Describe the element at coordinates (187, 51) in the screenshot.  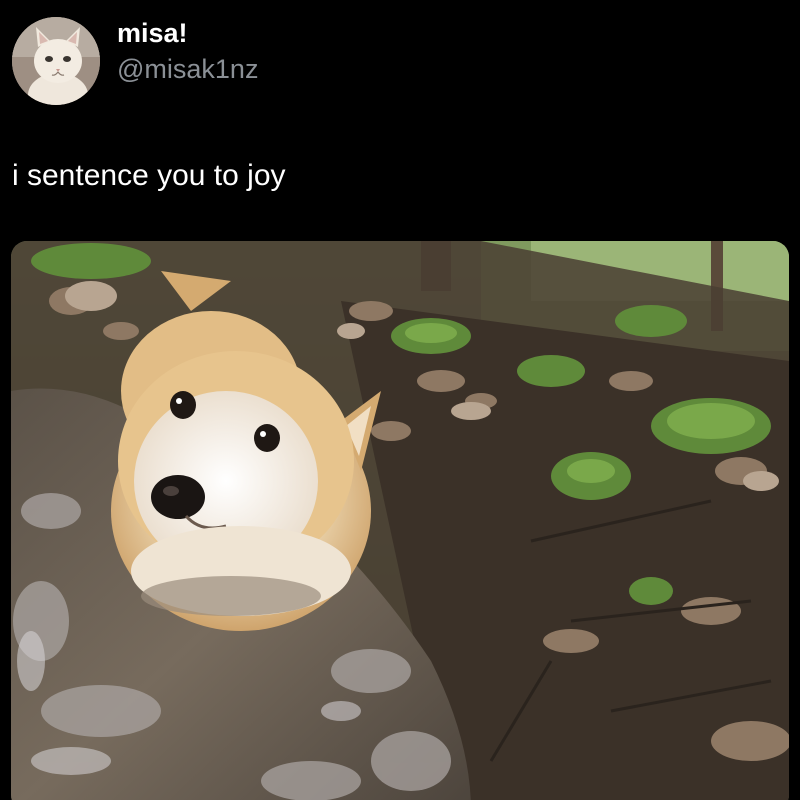
I see `author-names: misa! @misak1nz` at that location.